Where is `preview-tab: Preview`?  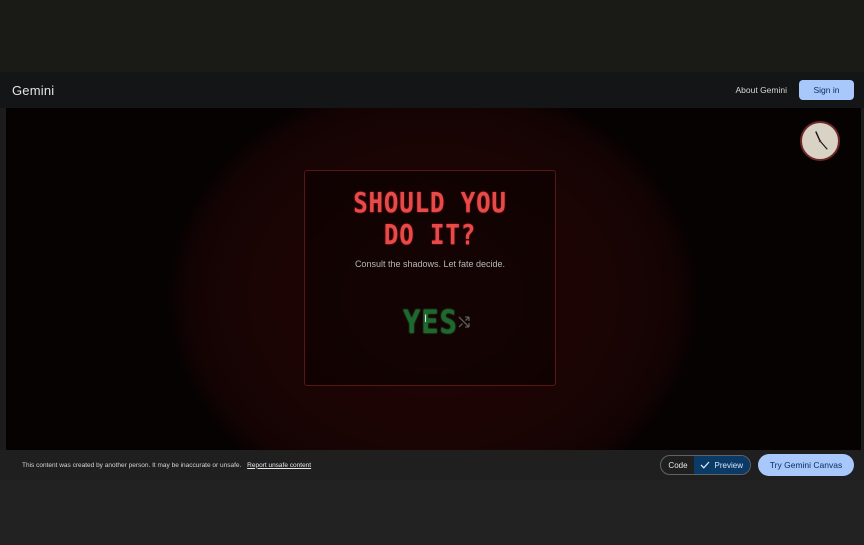
preview-tab: Preview is located at coordinates (721, 465).